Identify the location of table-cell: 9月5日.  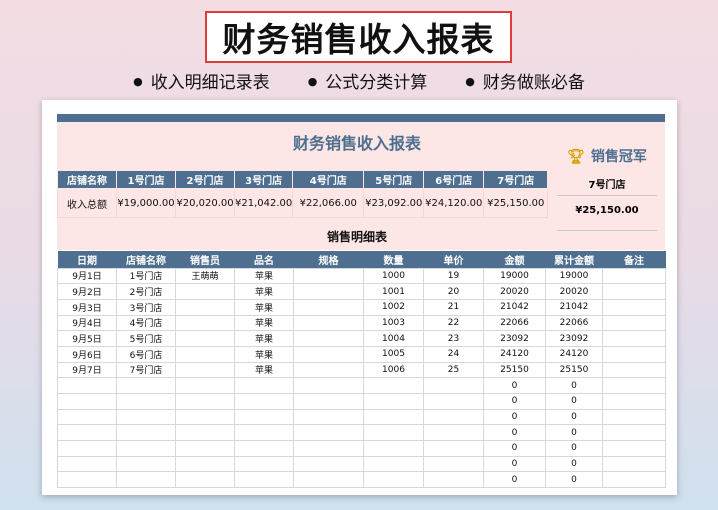
(87, 338).